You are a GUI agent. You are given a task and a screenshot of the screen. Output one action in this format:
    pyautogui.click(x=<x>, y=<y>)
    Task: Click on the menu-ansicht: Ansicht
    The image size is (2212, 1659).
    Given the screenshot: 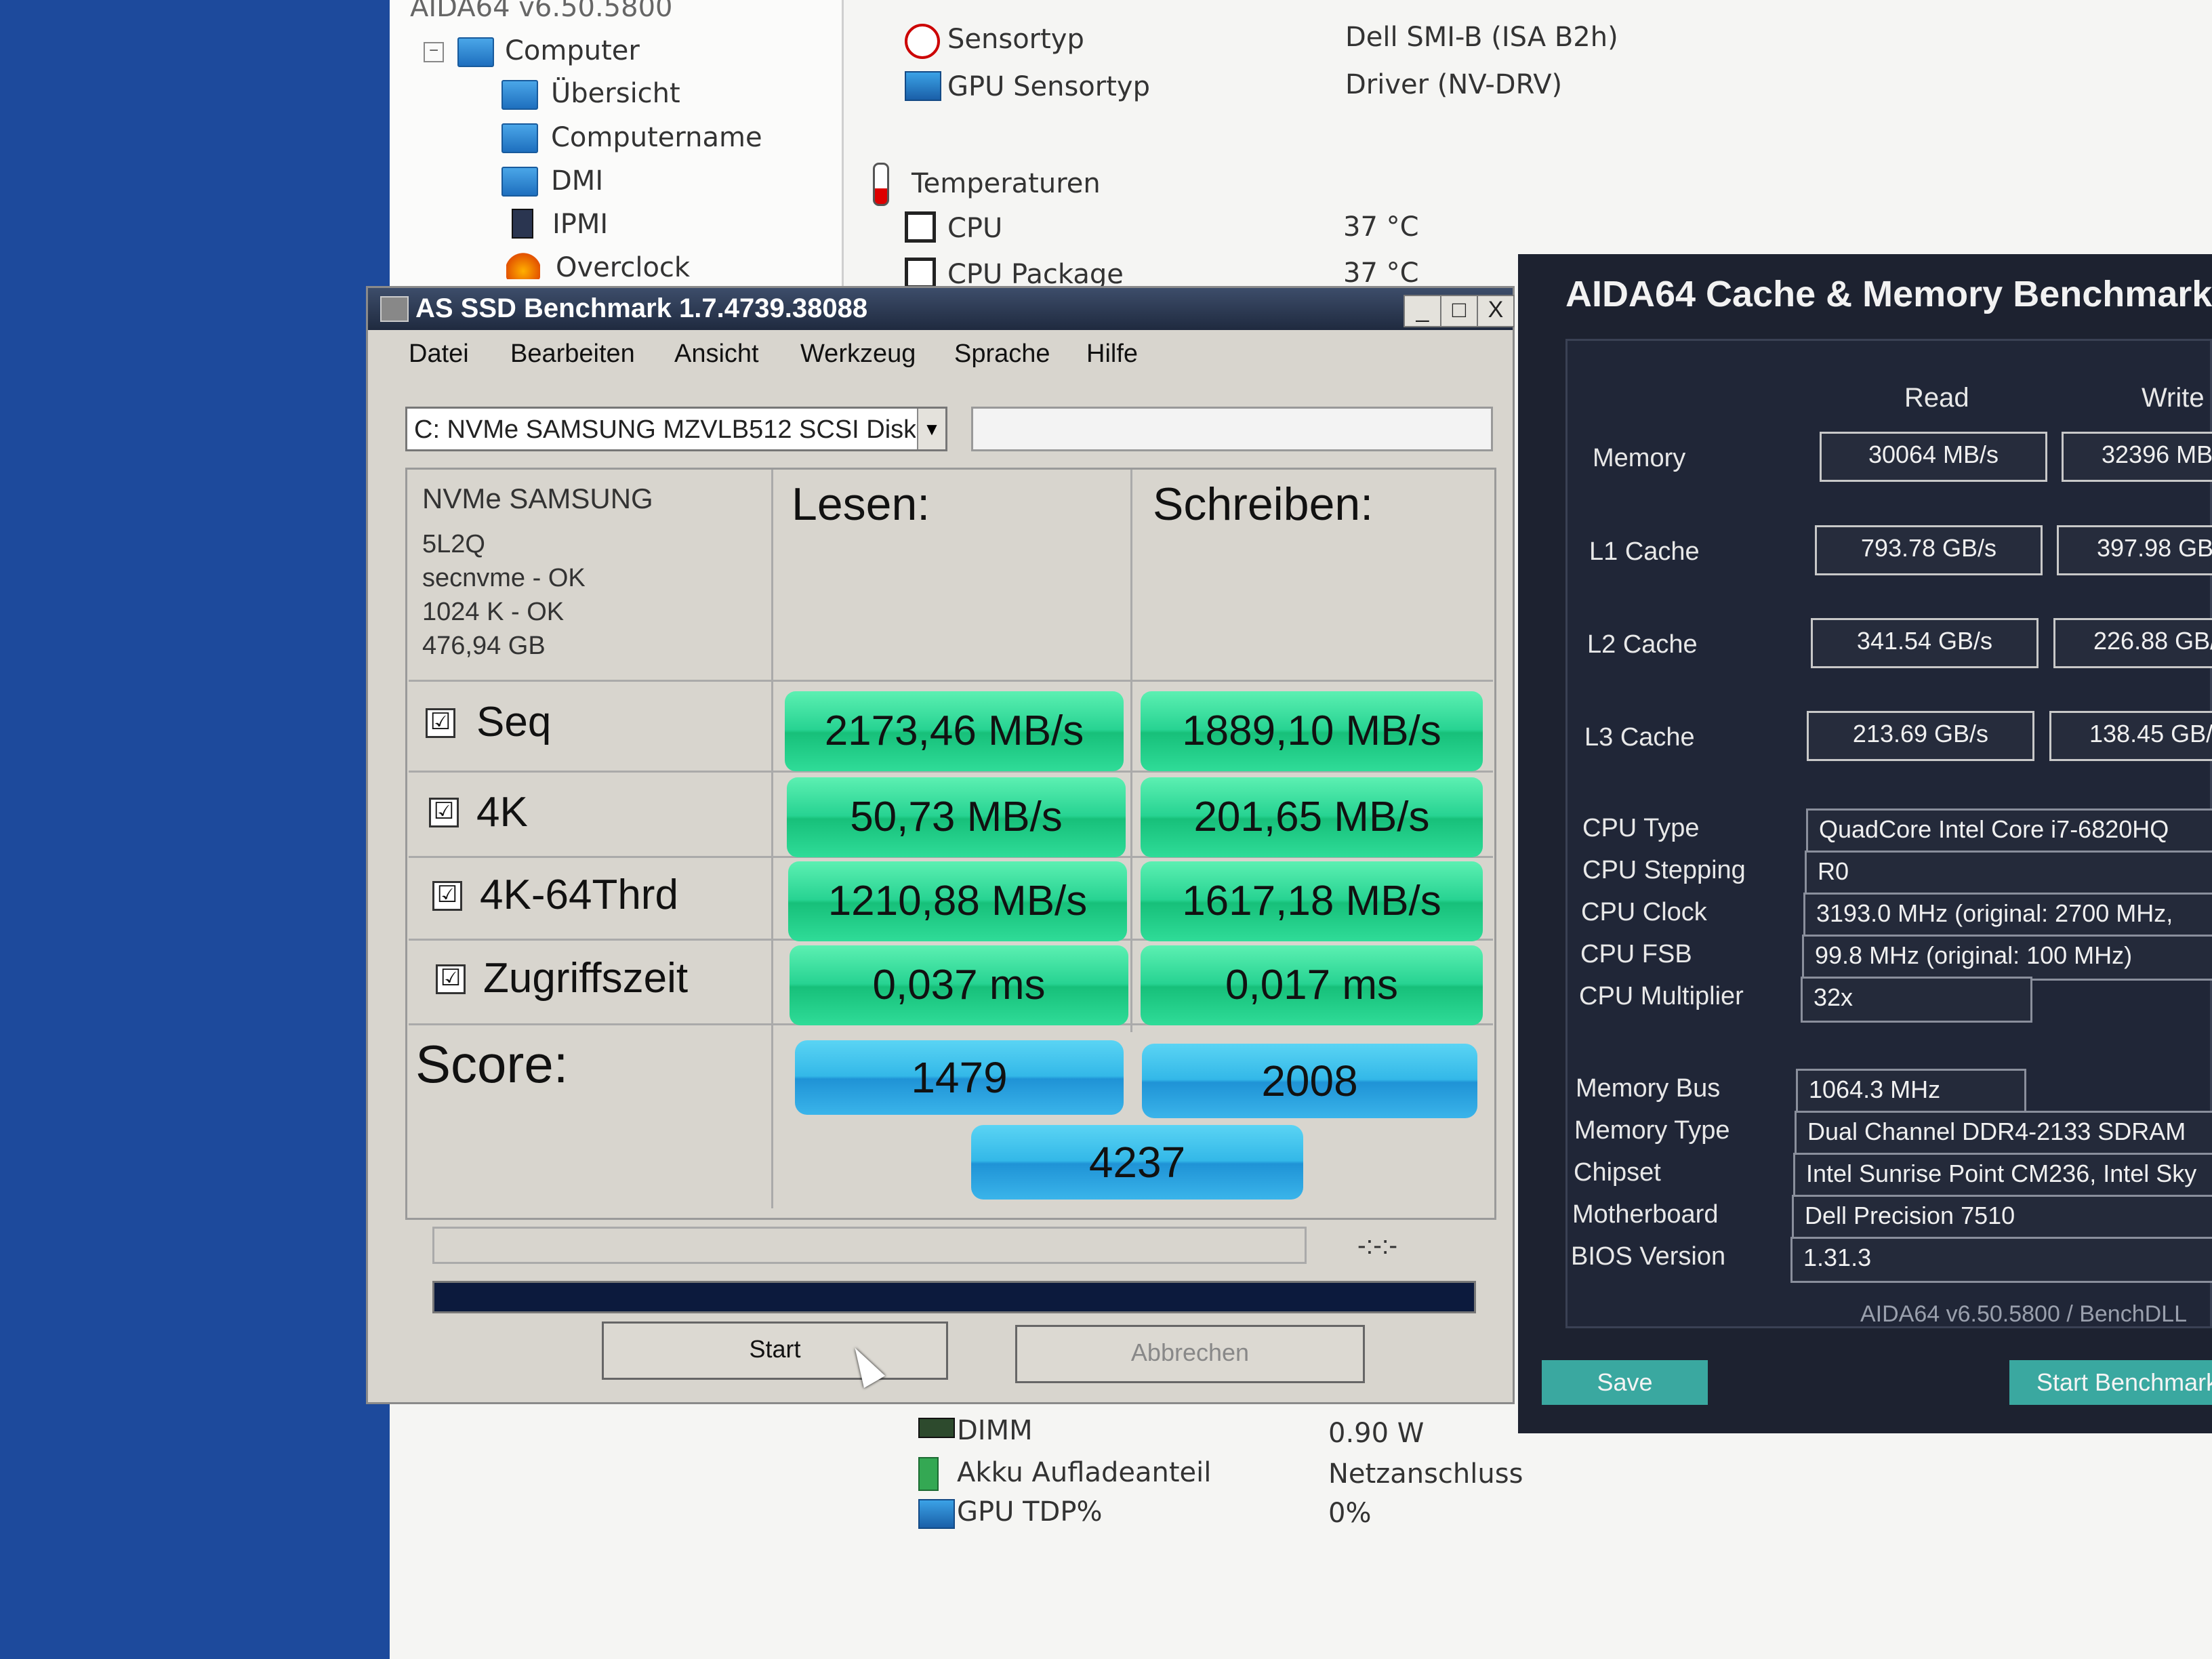 What is the action you would take?
    pyautogui.click(x=716, y=355)
    